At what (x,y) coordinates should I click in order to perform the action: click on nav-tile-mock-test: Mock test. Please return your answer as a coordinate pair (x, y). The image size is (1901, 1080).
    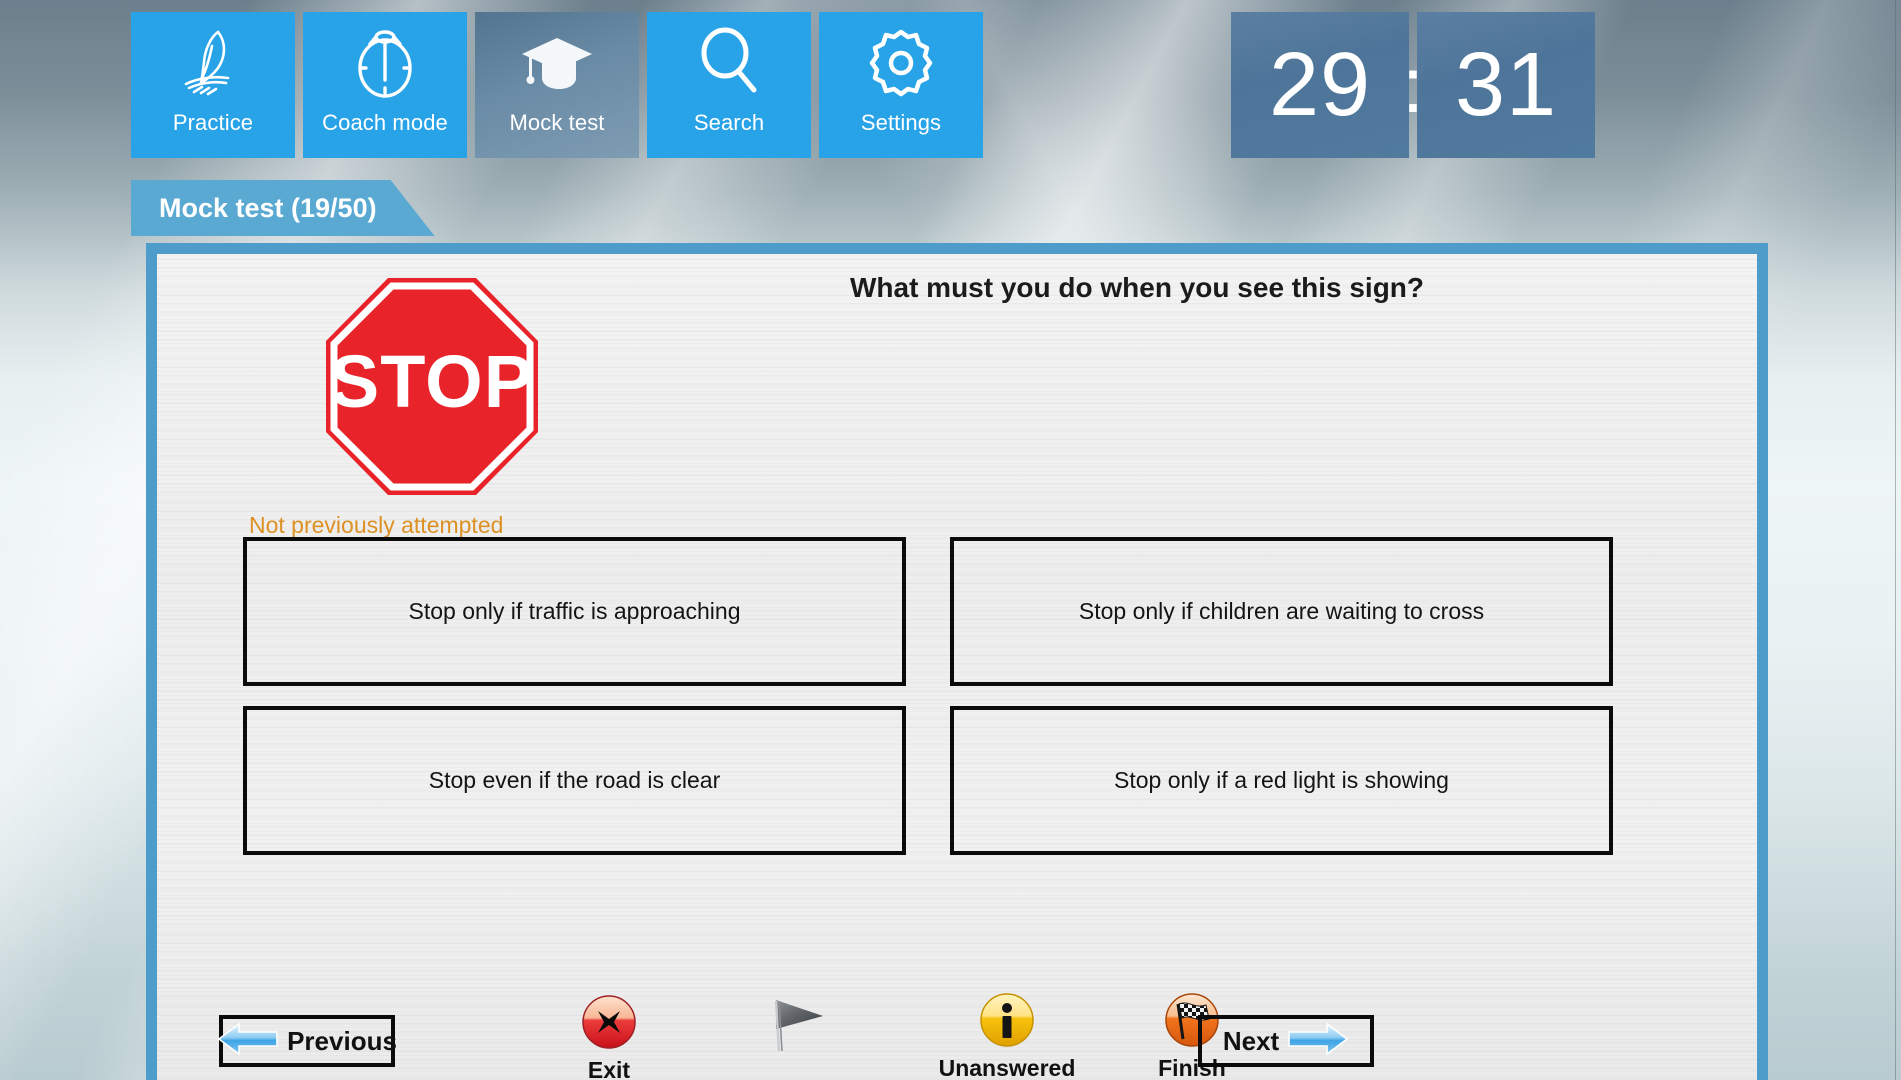
    Looking at the image, I should click on (557, 85).